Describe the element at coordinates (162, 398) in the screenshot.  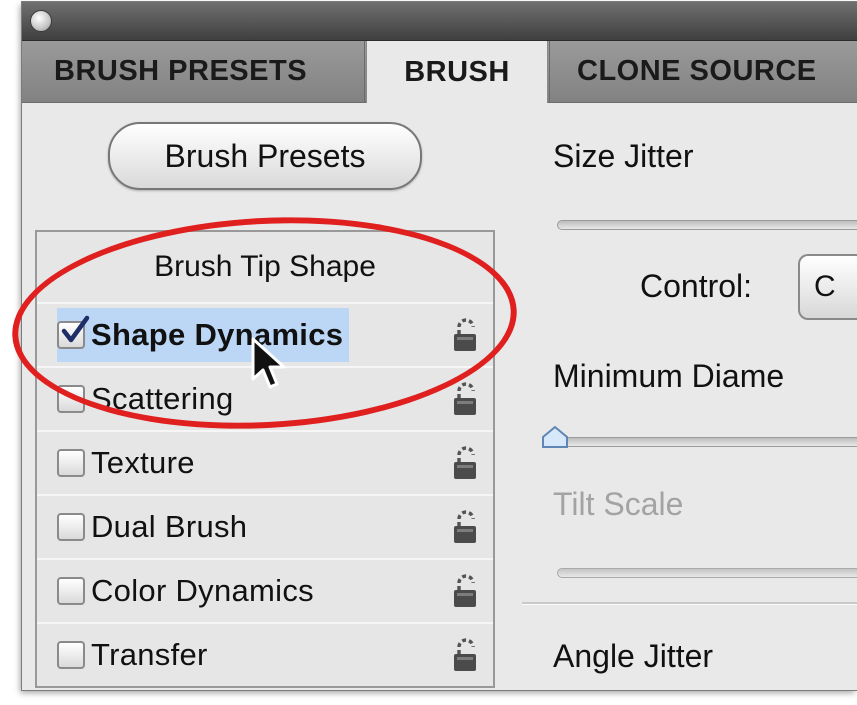
I see `list-item-label: Scattering` at that location.